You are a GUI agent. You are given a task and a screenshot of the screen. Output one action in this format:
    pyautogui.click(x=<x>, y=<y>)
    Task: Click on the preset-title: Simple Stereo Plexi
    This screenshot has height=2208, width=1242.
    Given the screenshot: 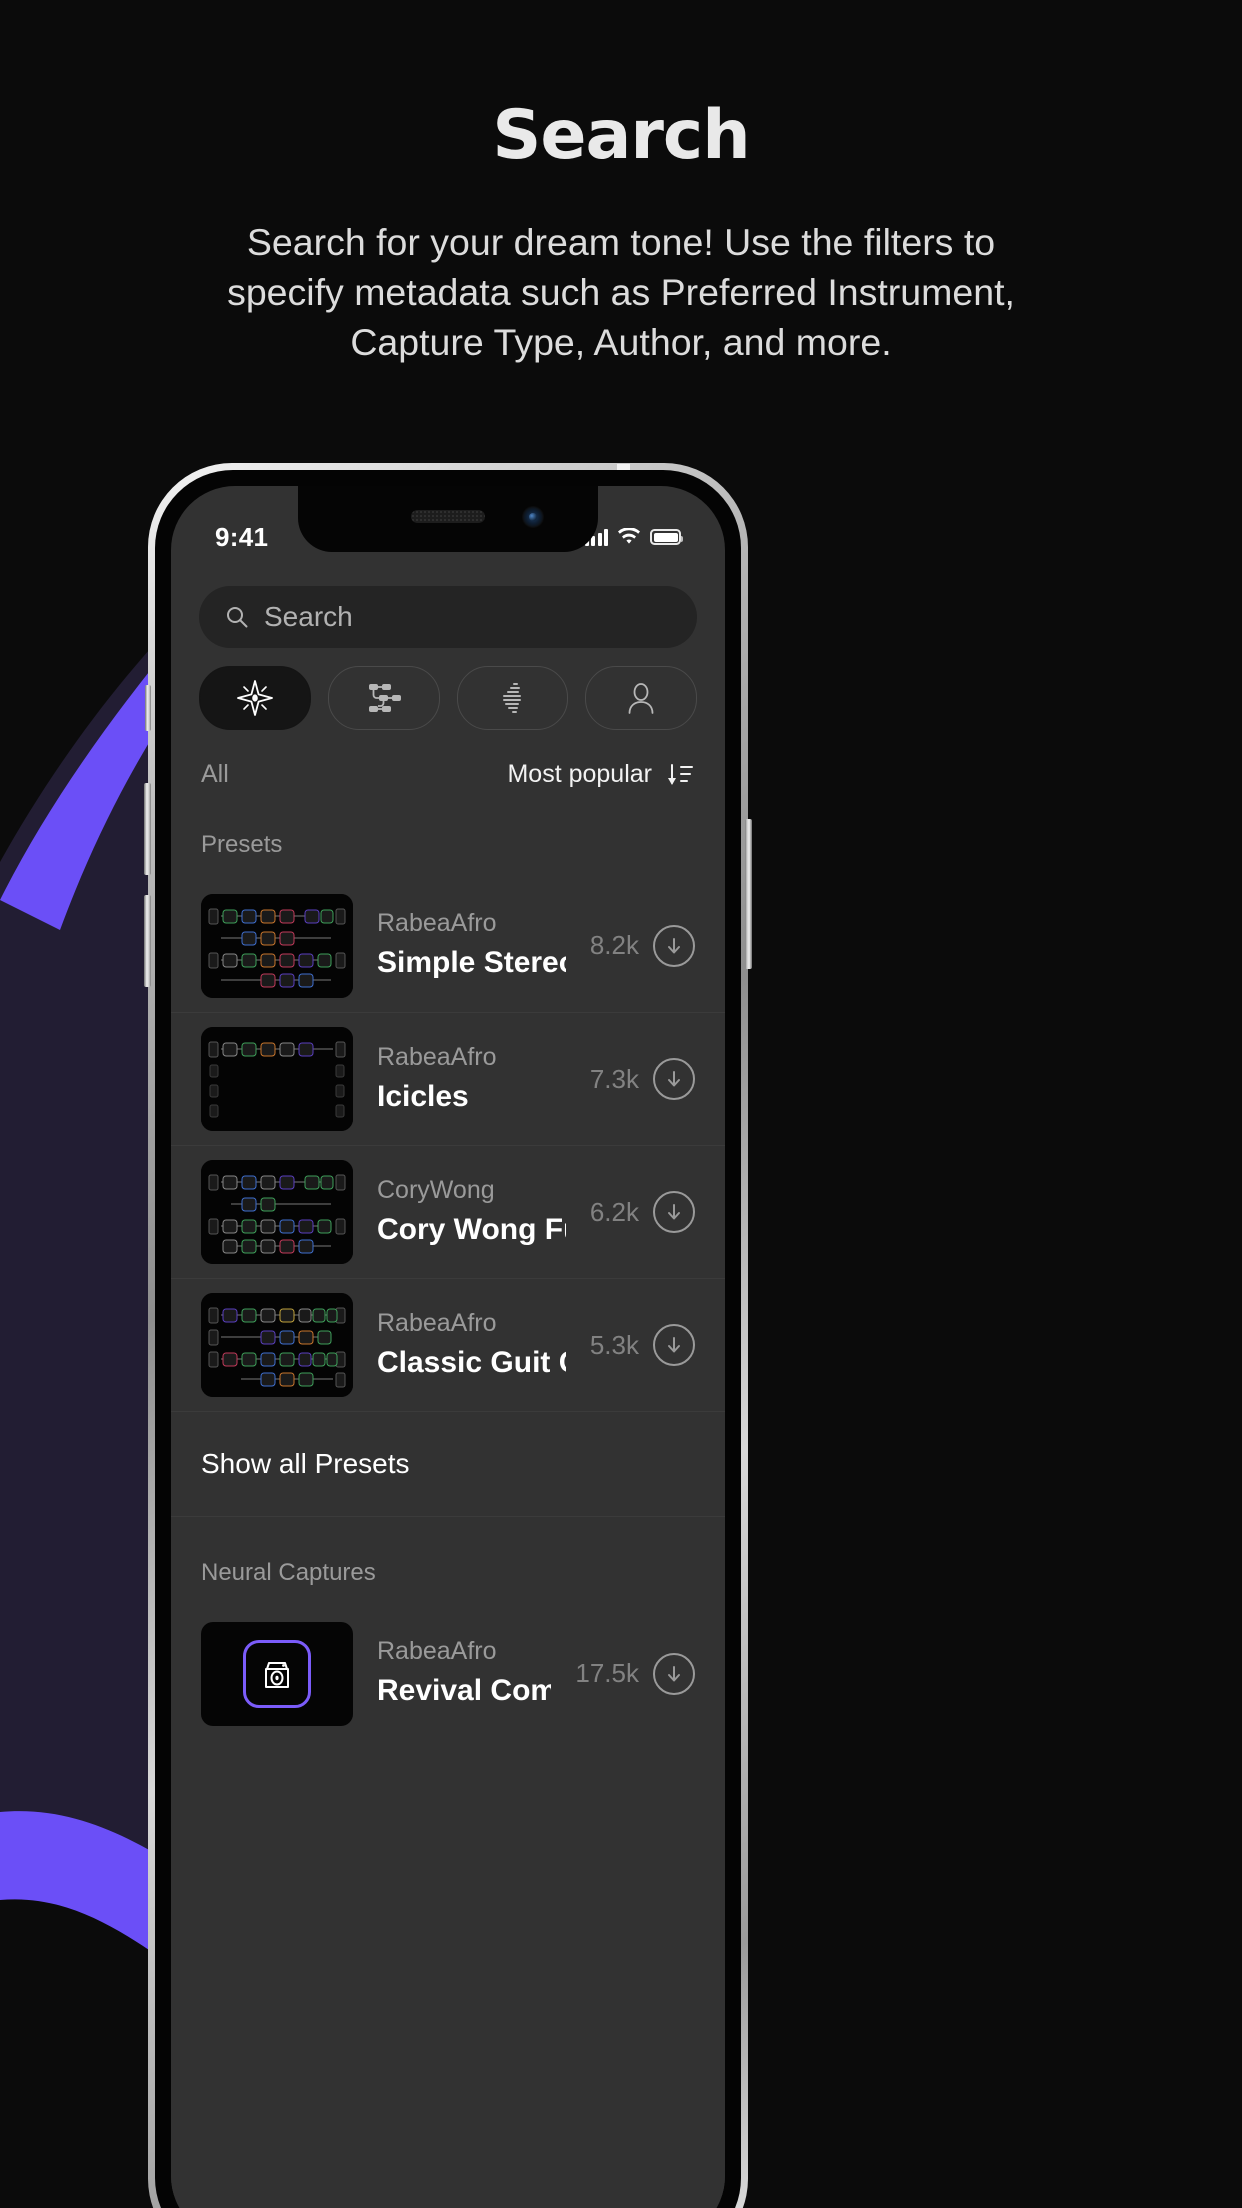 What is the action you would take?
    pyautogui.click(x=471, y=963)
    